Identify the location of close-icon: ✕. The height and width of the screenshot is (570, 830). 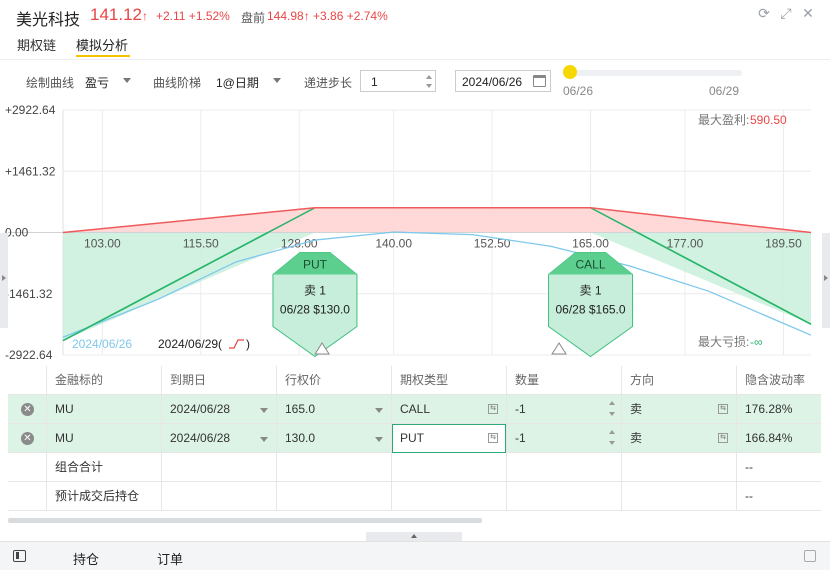
(808, 13).